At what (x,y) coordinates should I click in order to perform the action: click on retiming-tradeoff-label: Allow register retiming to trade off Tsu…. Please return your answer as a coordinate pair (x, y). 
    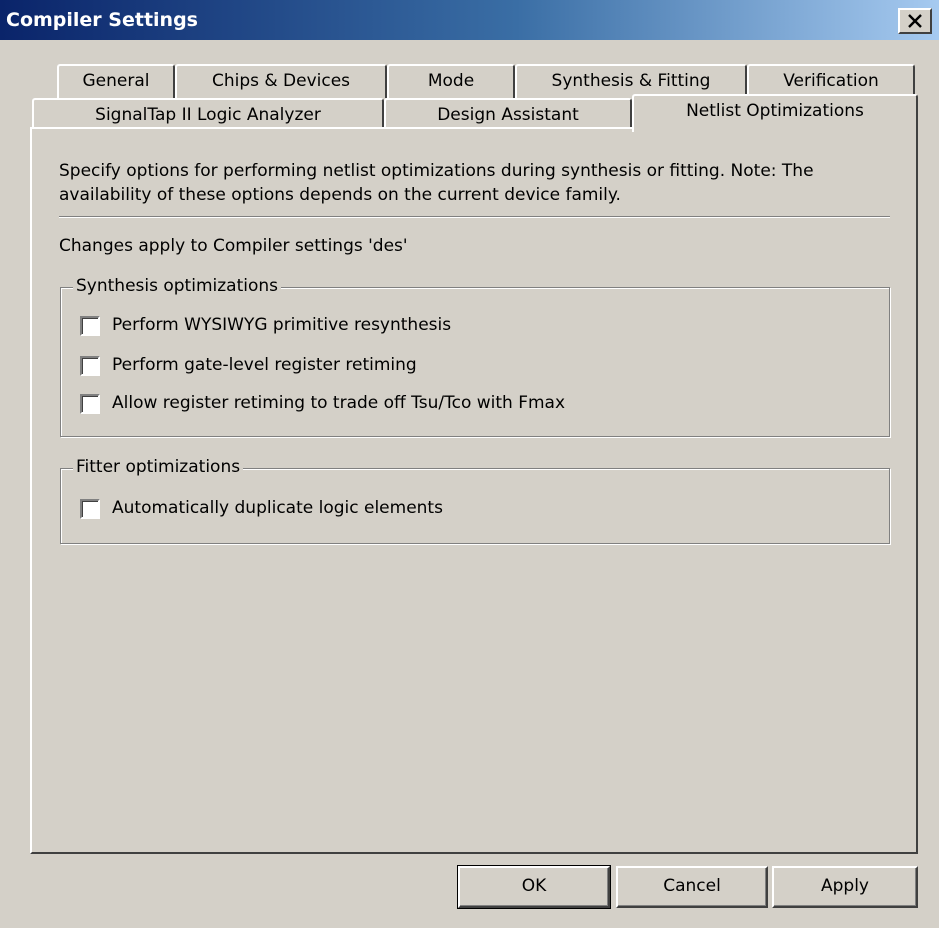
    Looking at the image, I should click on (338, 403).